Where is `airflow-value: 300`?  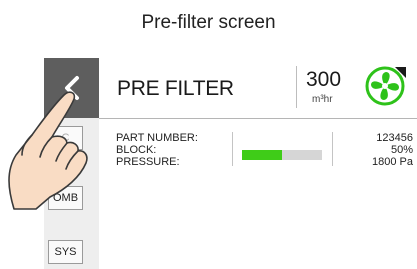 airflow-value: 300 is located at coordinates (324, 79).